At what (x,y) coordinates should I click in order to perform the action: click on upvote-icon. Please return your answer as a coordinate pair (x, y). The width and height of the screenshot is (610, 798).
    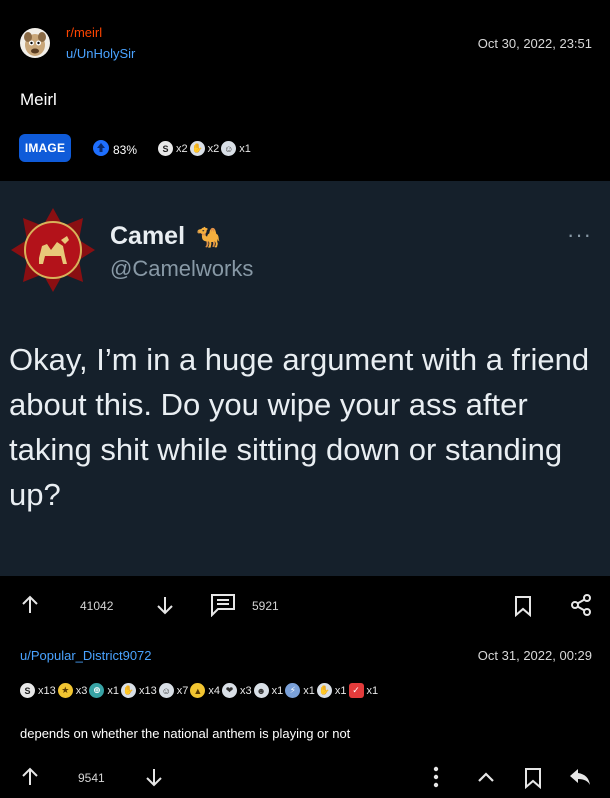
    Looking at the image, I should click on (30, 607).